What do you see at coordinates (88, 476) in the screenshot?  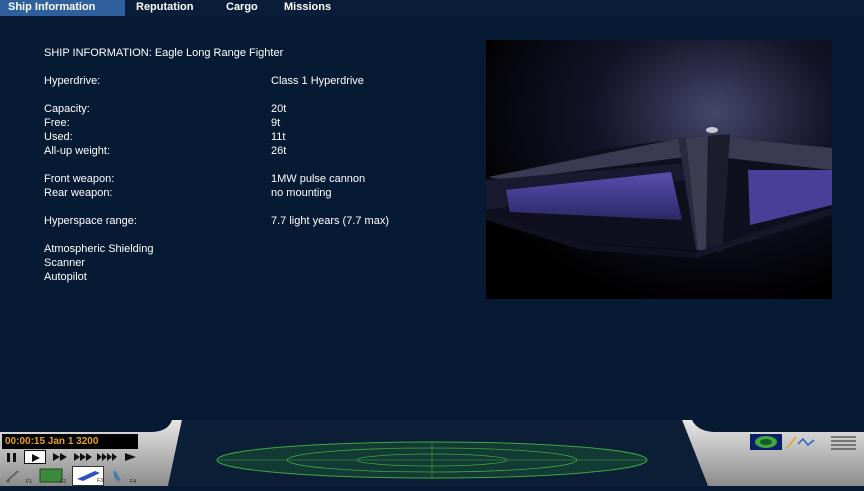 I see `ship-info-f3-icon: F3` at bounding box center [88, 476].